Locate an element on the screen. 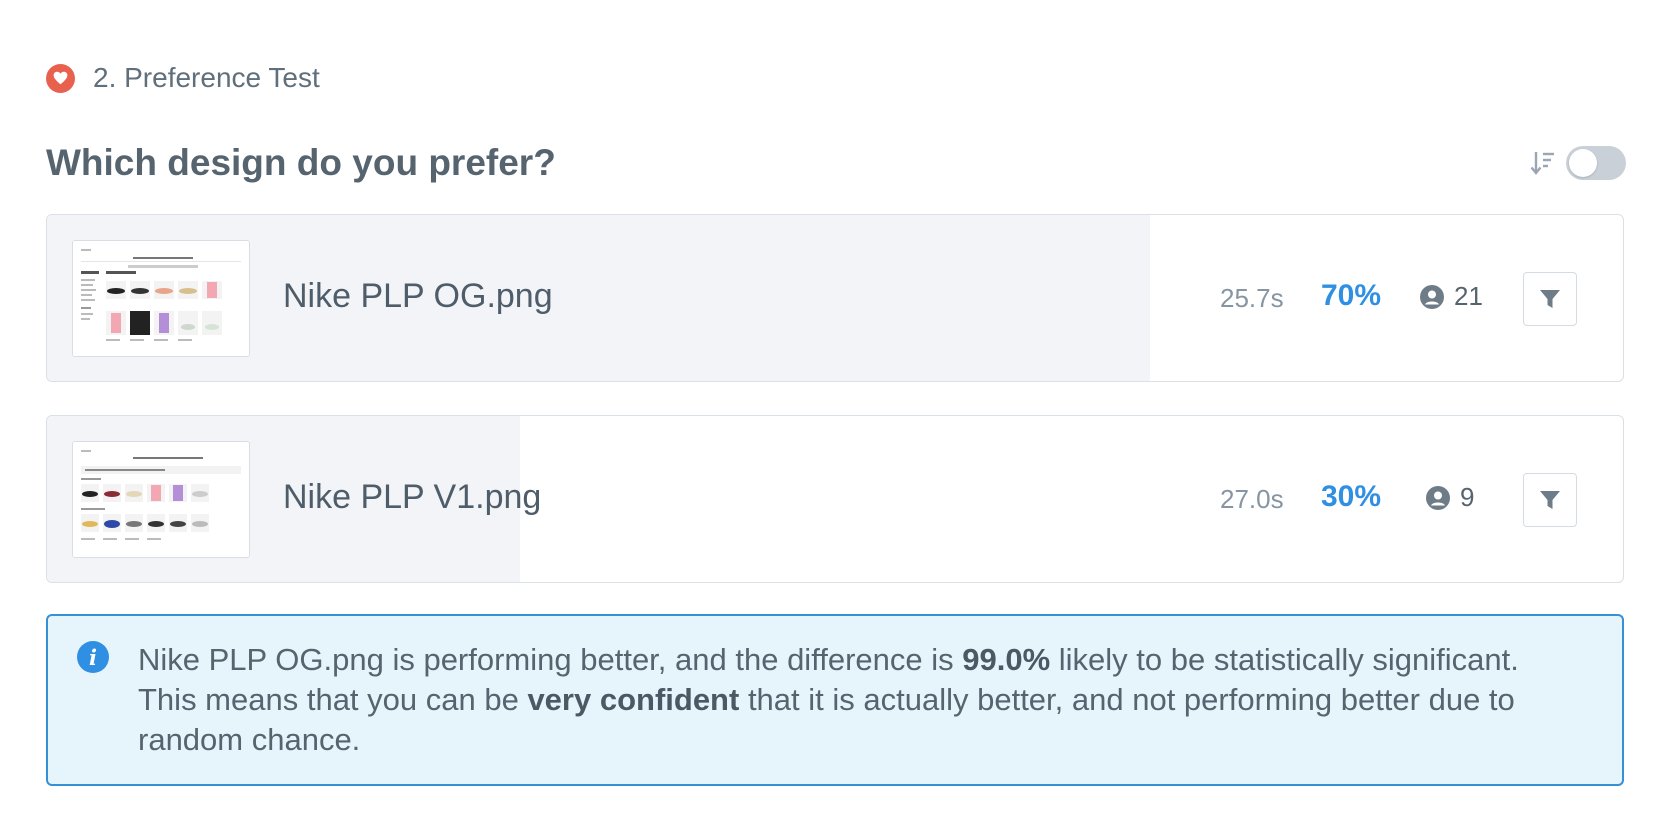 This screenshot has width=1676, height=828. section-title: 2. Preference Test is located at coordinates (206, 77).